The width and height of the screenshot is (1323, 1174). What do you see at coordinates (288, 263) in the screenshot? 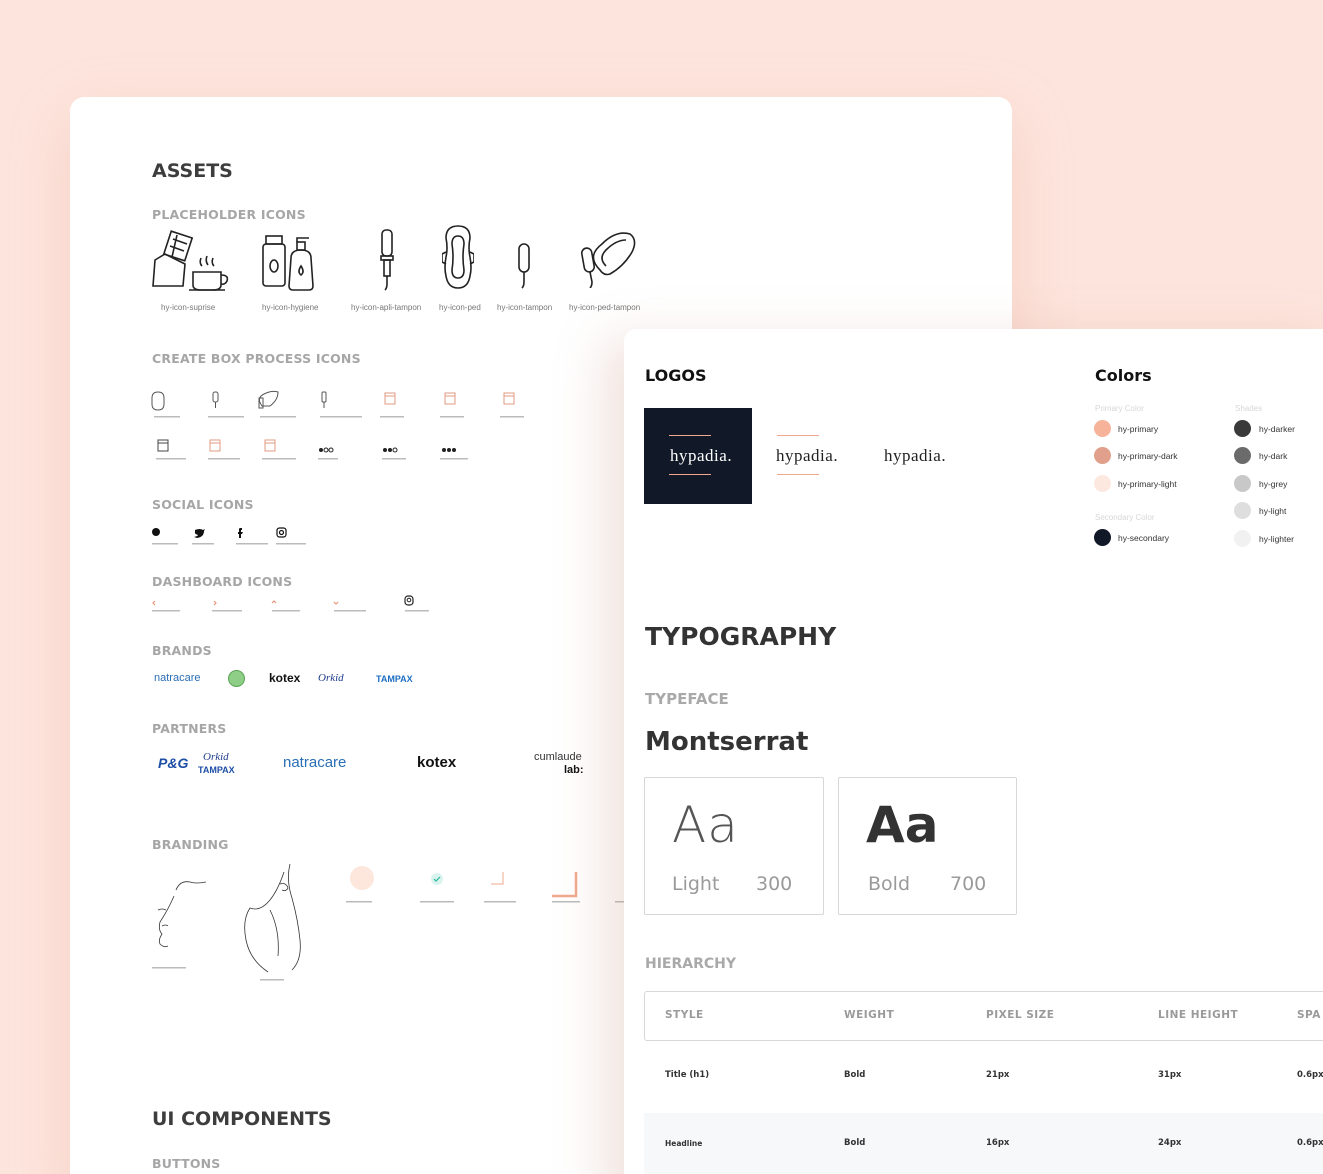
I see `hygiene-icon` at bounding box center [288, 263].